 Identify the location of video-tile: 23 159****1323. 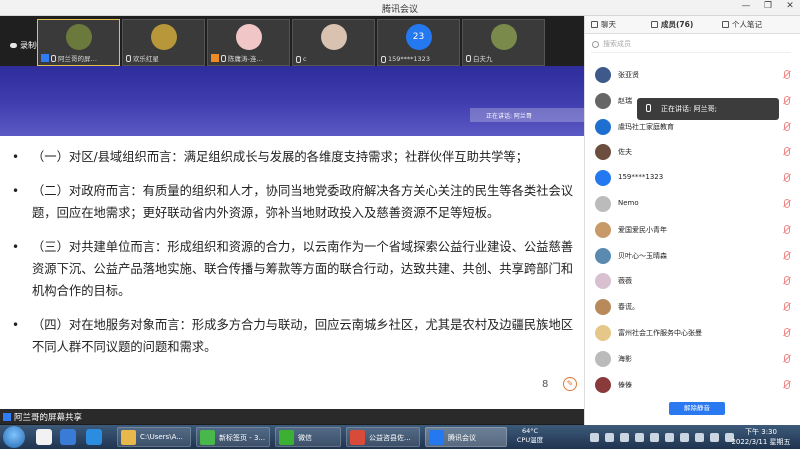
(418, 42).